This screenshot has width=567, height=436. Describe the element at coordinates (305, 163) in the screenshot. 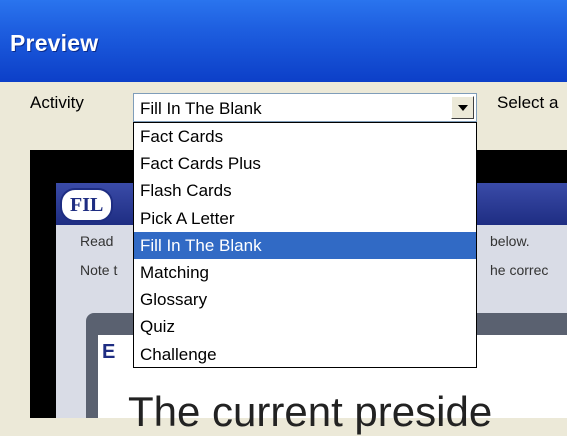

I see `dropdown-option: Fact Cards Plus` at that location.